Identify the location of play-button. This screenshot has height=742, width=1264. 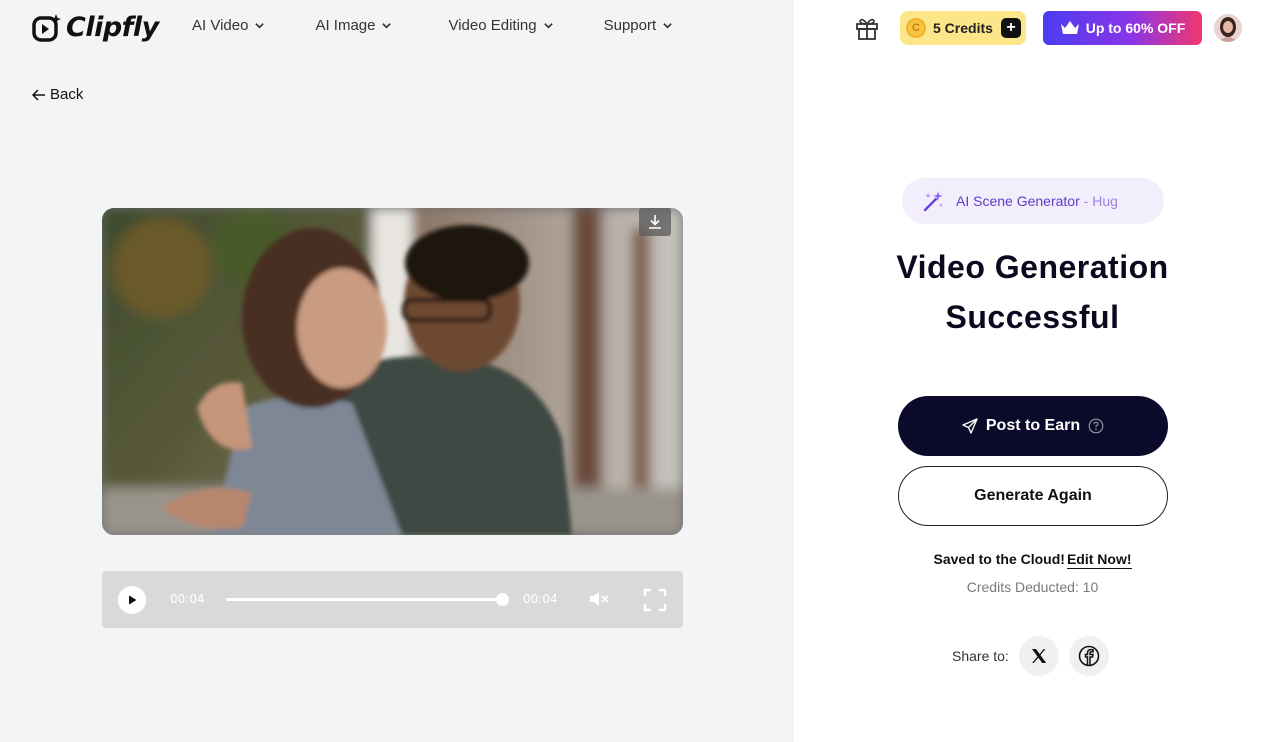
(132, 600).